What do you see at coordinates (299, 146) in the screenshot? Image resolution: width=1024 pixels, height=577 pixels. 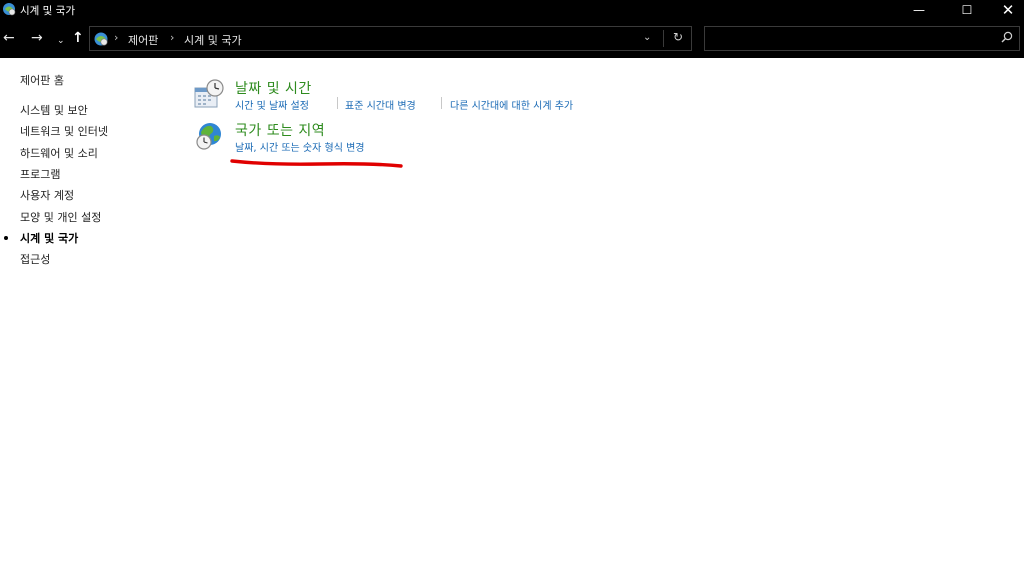 I see `link-change-formats: 날짜, 시간 또는 숫자 형식 변경` at bounding box center [299, 146].